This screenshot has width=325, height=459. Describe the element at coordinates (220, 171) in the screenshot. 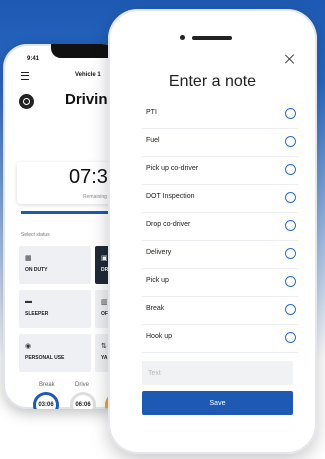

I see `note-option-pick-up-co-driver: Pick up co-driver` at that location.